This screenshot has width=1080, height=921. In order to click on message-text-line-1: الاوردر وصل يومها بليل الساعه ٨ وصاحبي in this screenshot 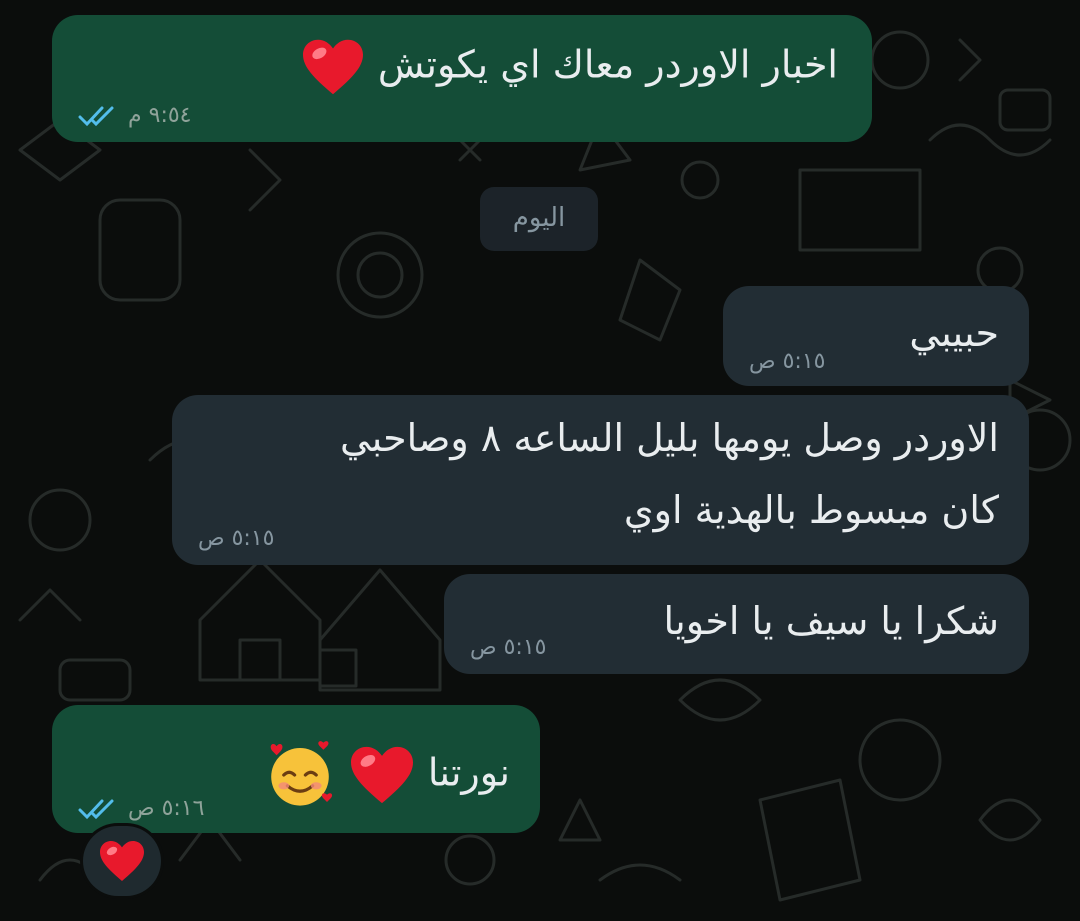, I will do `click(669, 438)`.